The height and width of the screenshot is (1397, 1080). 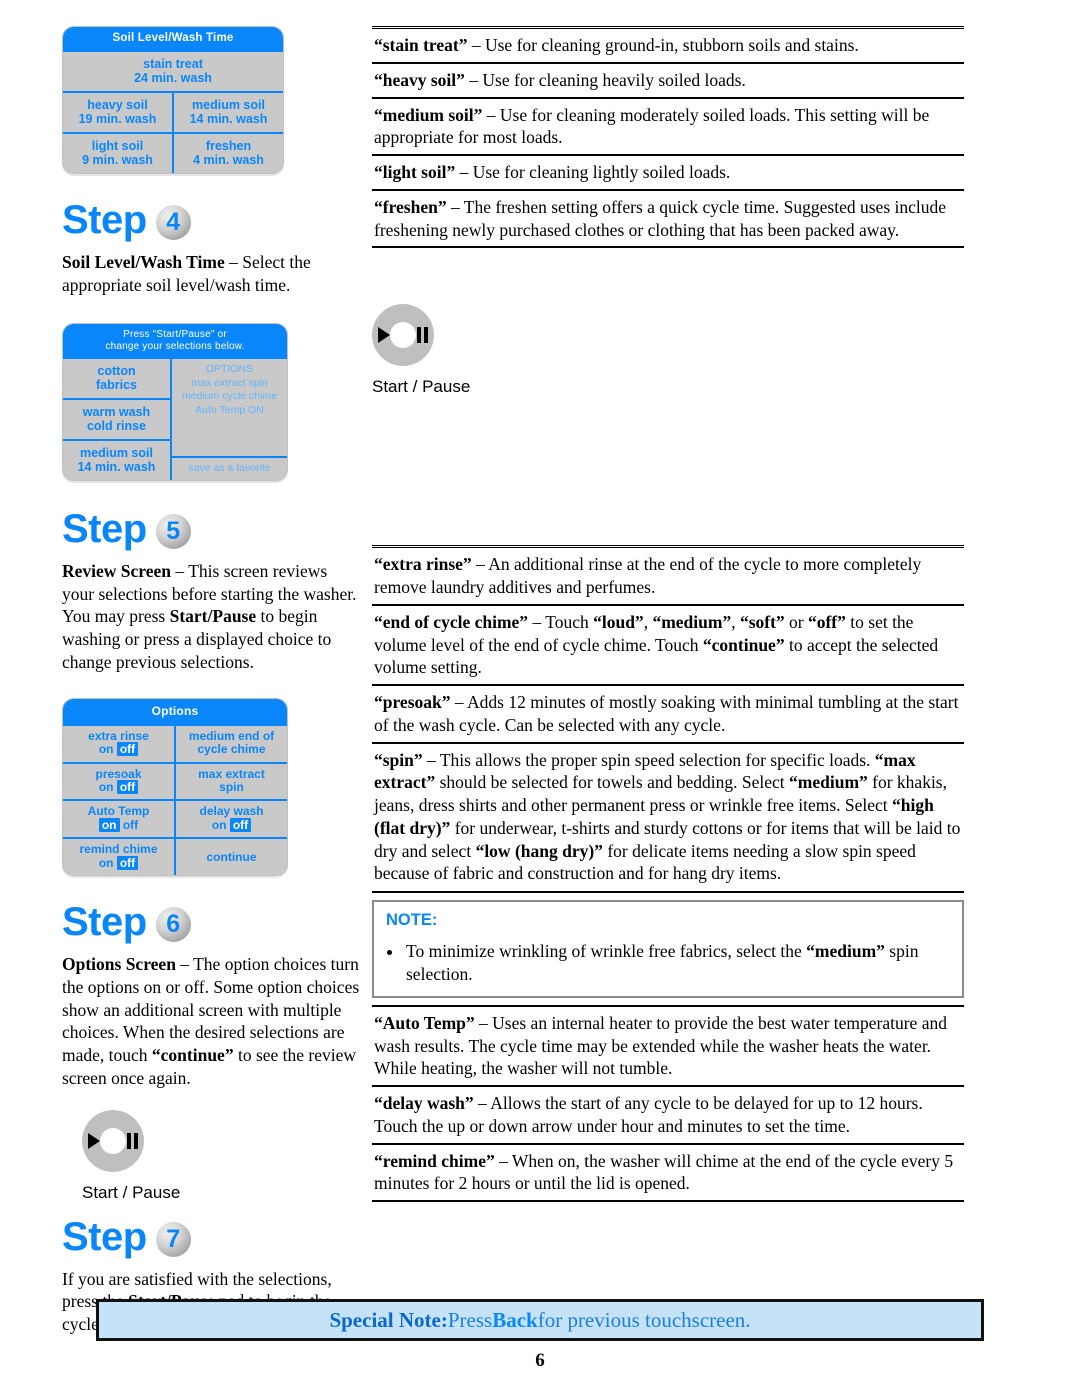 I want to click on start-pause-control-lower: Start / Pause, so click(x=212, y=1156).